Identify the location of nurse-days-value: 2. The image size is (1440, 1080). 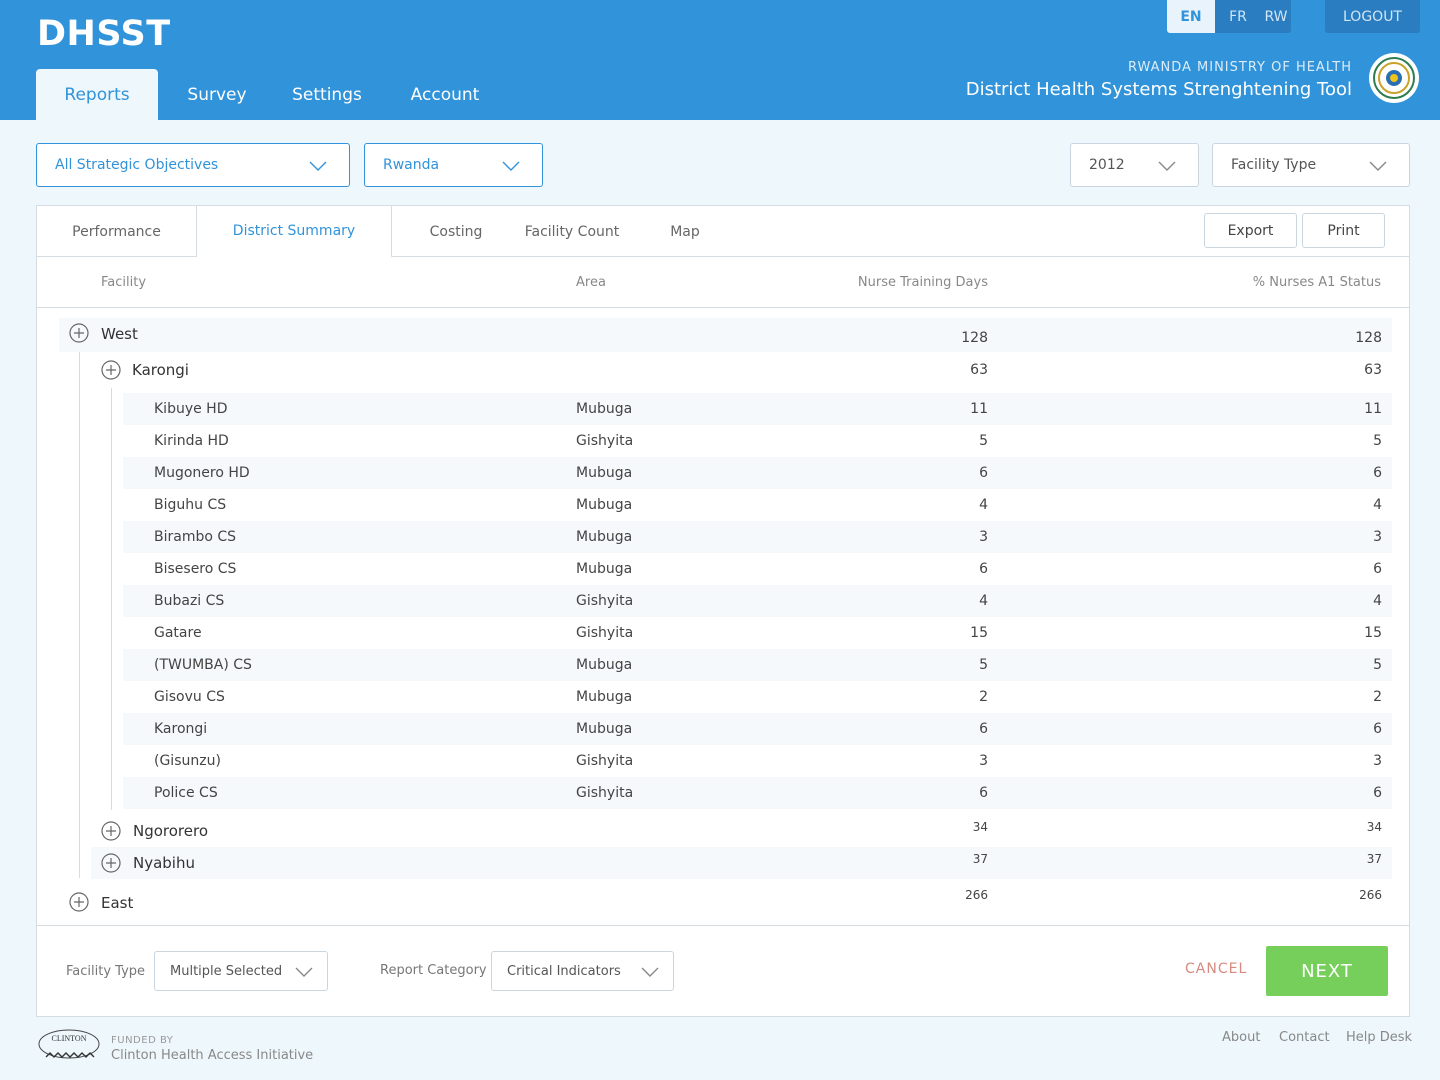
(983, 697).